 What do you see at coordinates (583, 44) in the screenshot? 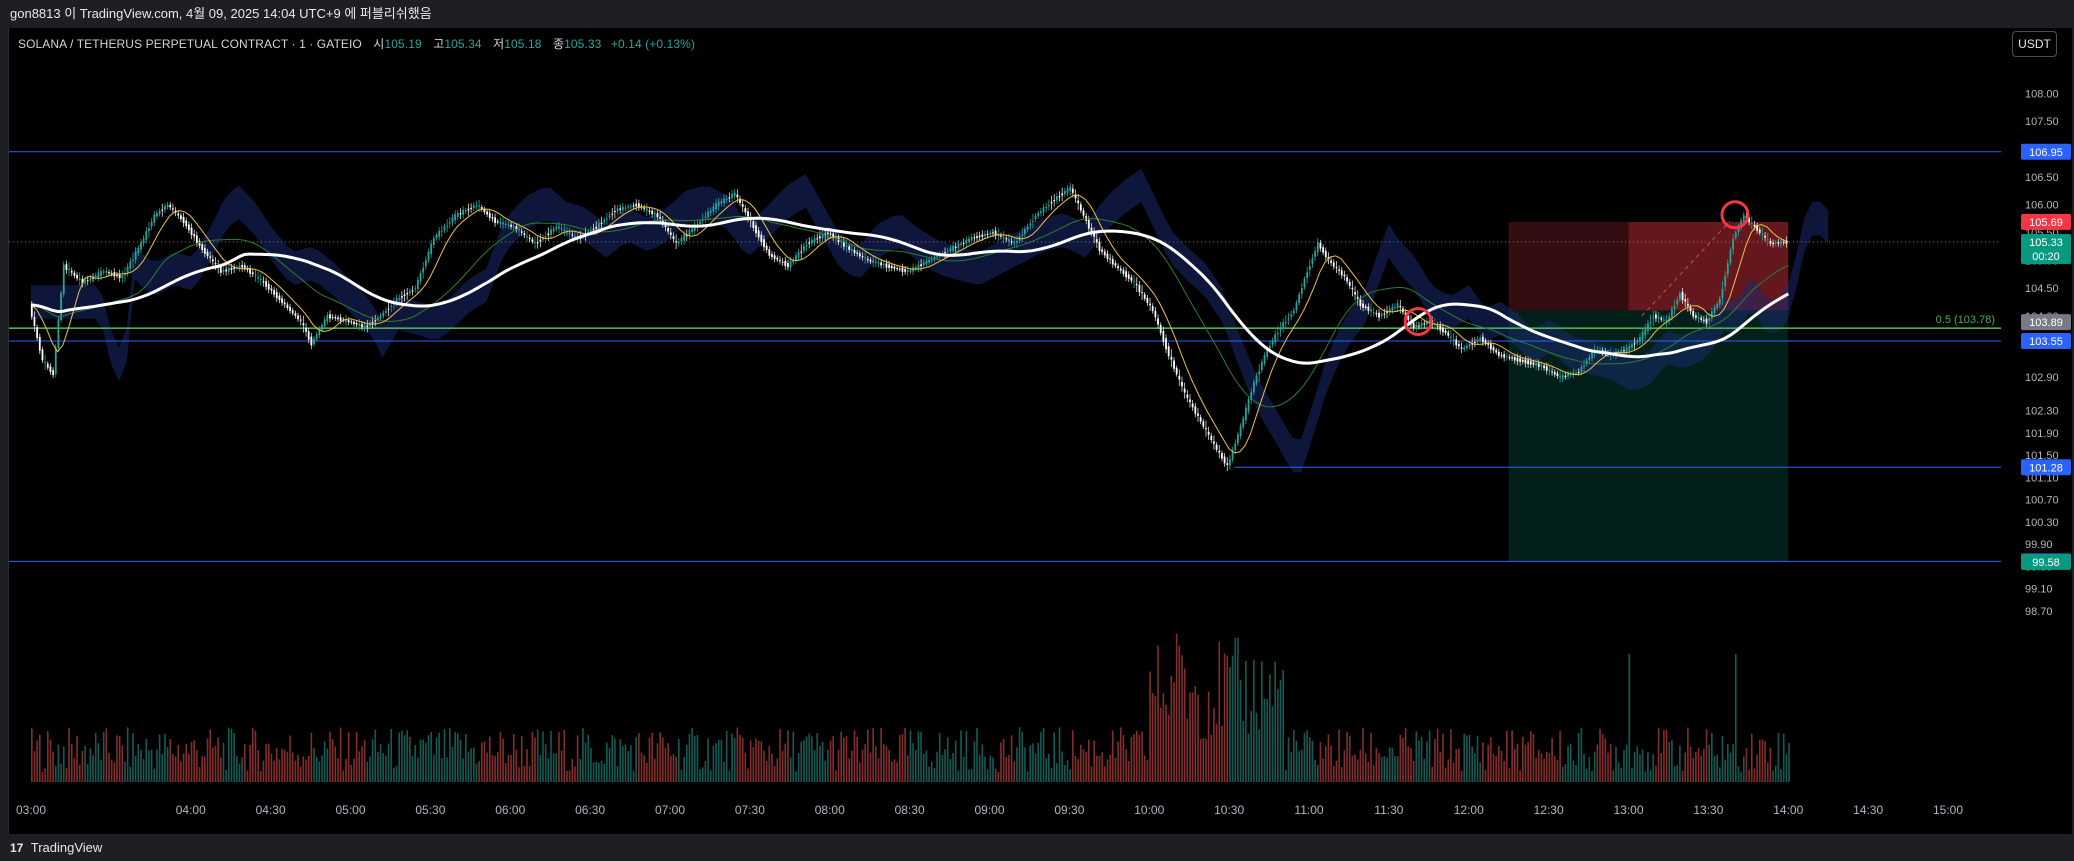
I see `close-value: 105.33` at bounding box center [583, 44].